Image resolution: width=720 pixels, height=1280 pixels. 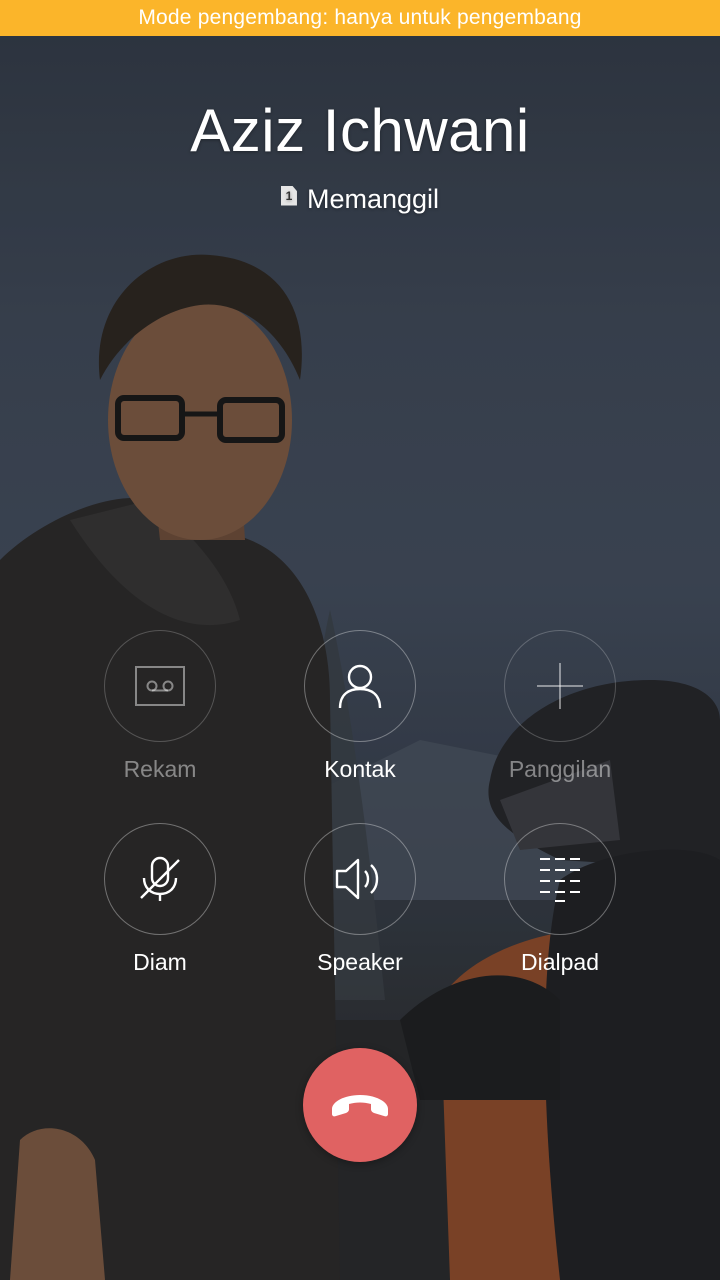 I want to click on dialpad-icon, so click(x=560, y=880).